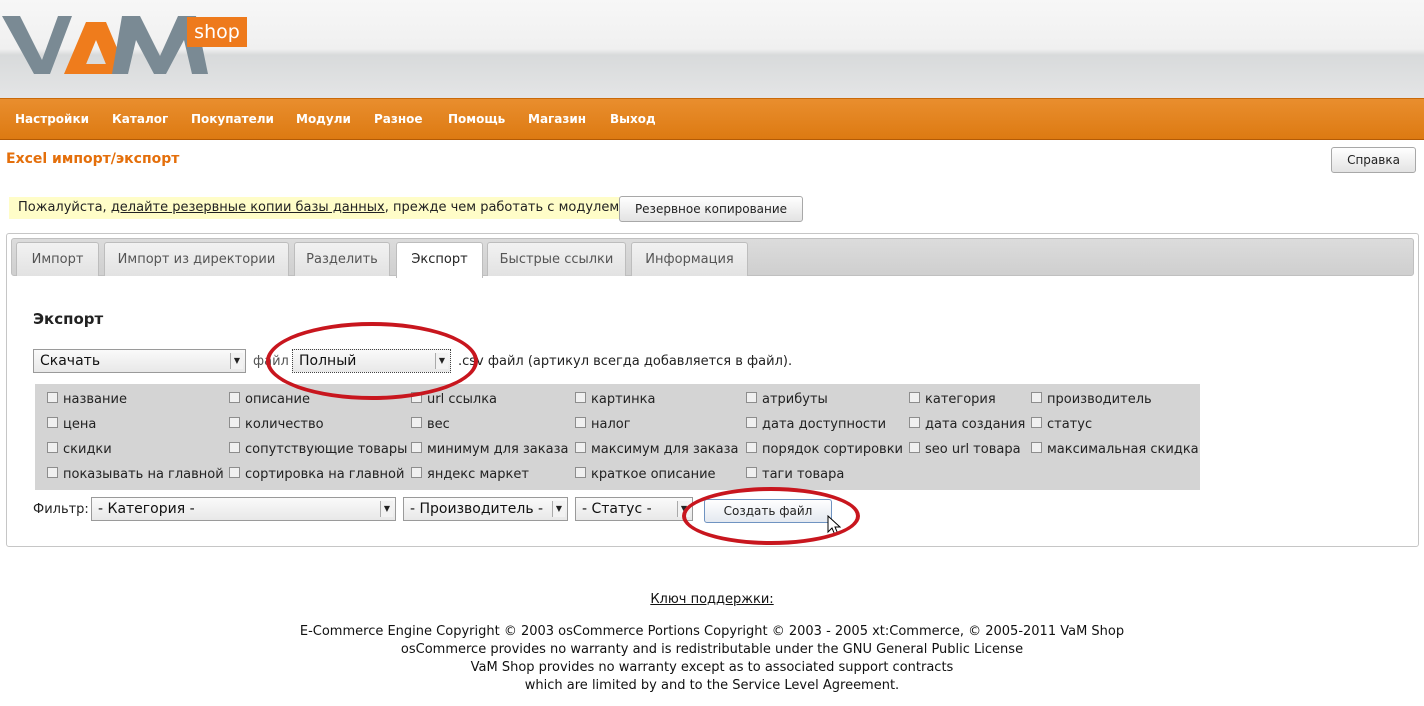 The image size is (1424, 706). What do you see at coordinates (71, 424) in the screenshot?
I see `field-checkbox: цена` at bounding box center [71, 424].